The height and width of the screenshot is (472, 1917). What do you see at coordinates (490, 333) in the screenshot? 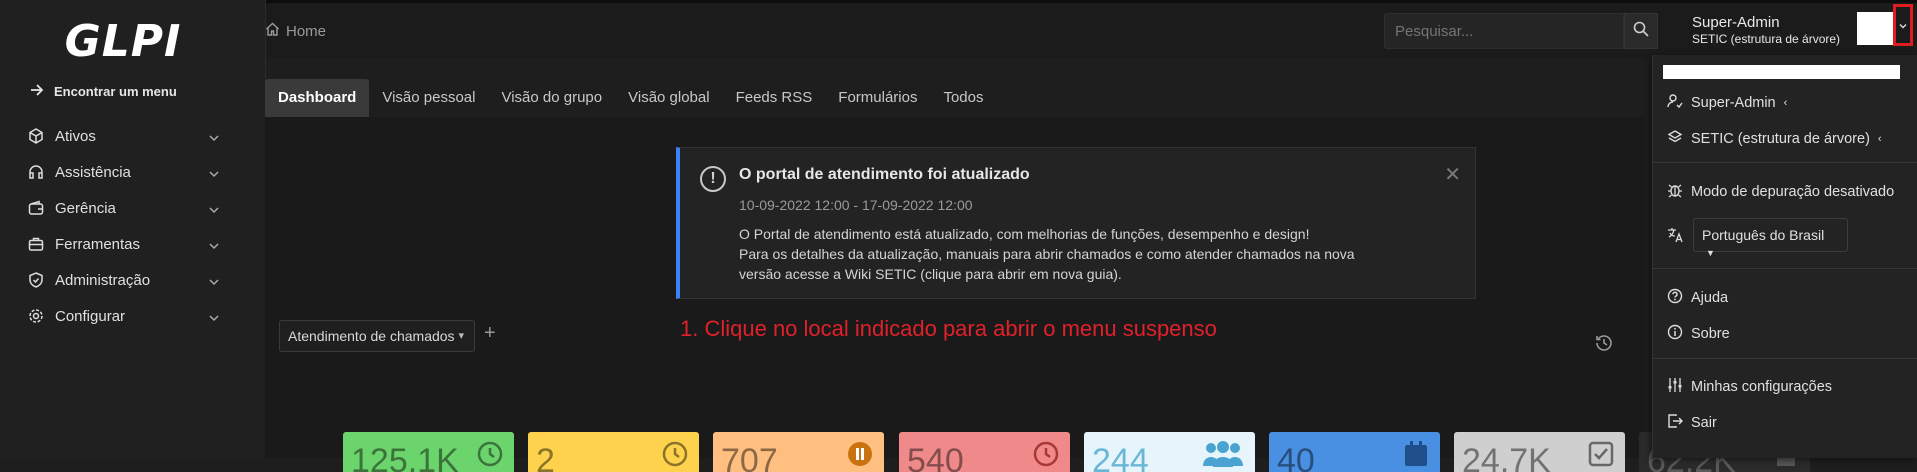
I see `add-dashboard-button: +` at bounding box center [490, 333].